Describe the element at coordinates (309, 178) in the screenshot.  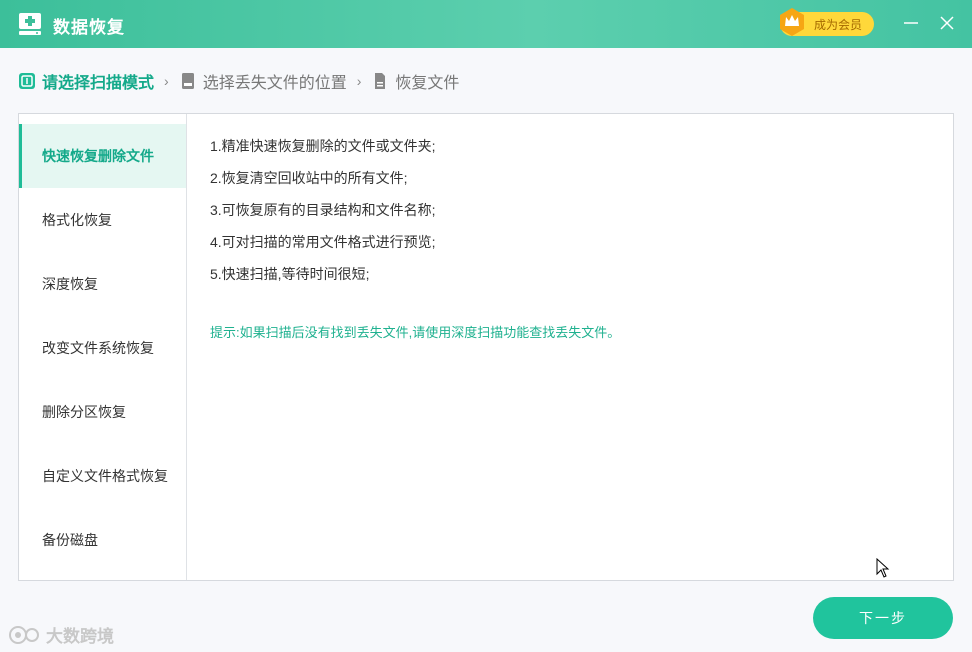
I see `description-line: 2.恢复清空回收站中的所有文件;` at that location.